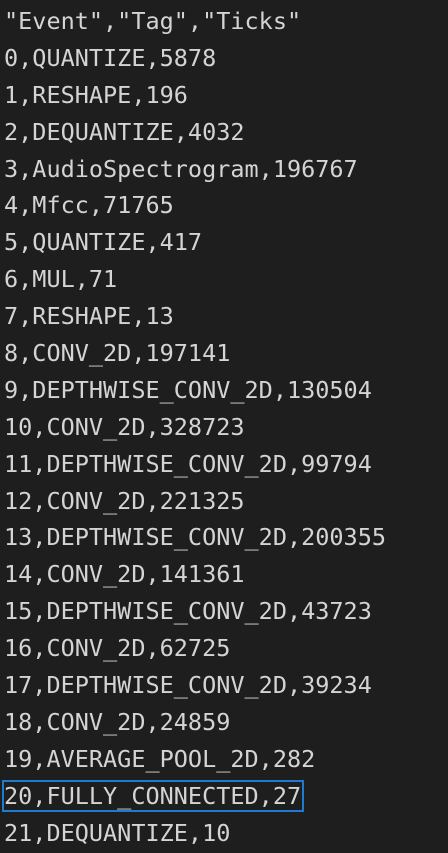  I want to click on csv-row: 15,DEPTHWISE_CONV_2D,43723, so click(224, 611).